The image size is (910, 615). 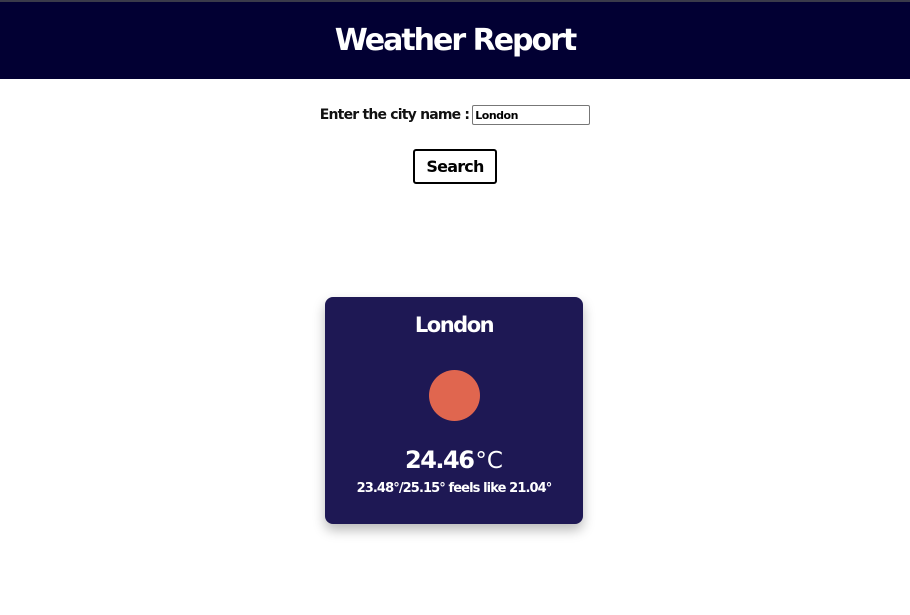 I want to click on city-label: Enter the city name :, so click(x=394, y=115).